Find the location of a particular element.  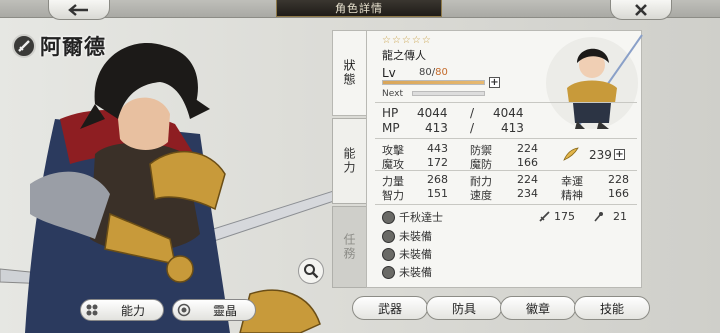

ability-button-label: 能力 is located at coordinates (132, 310).